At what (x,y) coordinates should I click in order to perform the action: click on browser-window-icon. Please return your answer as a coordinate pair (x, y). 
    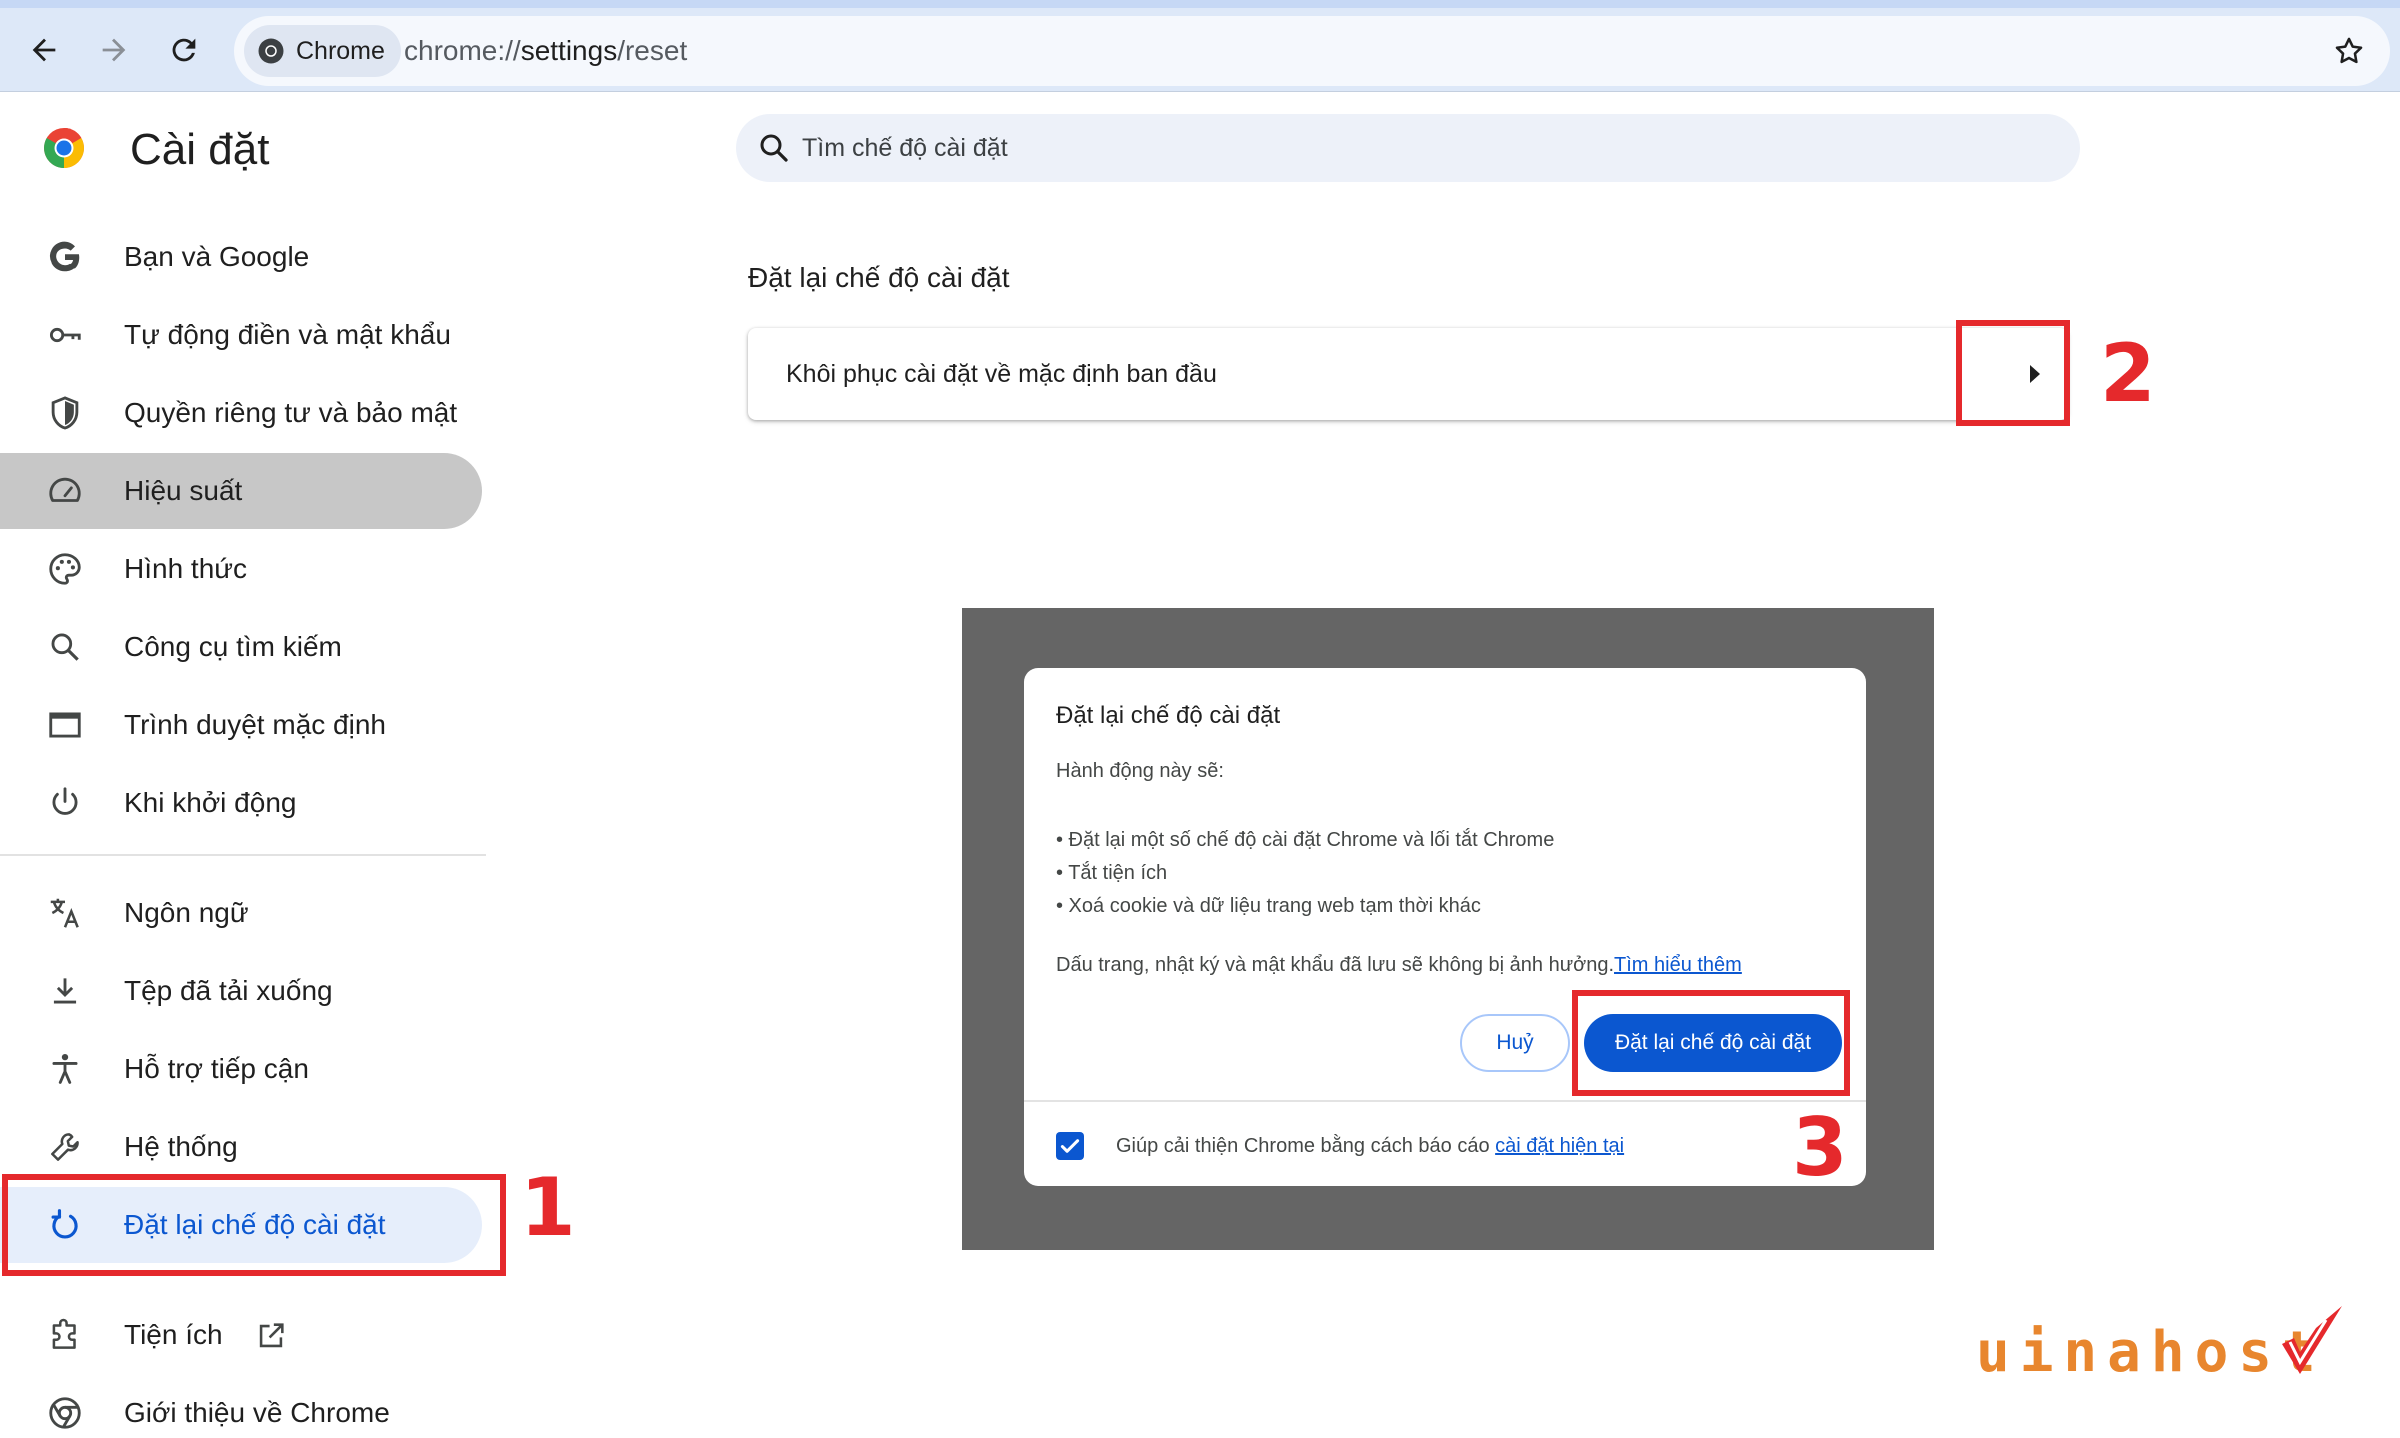
    Looking at the image, I should click on (65, 725).